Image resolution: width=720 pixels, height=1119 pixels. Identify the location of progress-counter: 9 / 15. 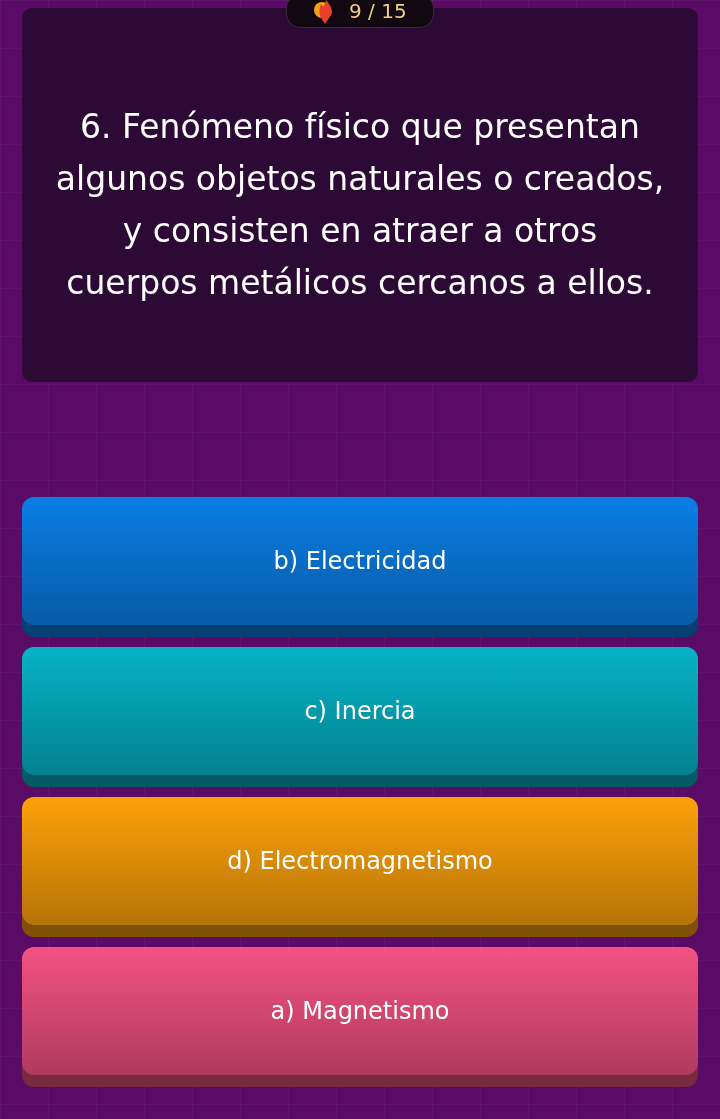
(378, 12).